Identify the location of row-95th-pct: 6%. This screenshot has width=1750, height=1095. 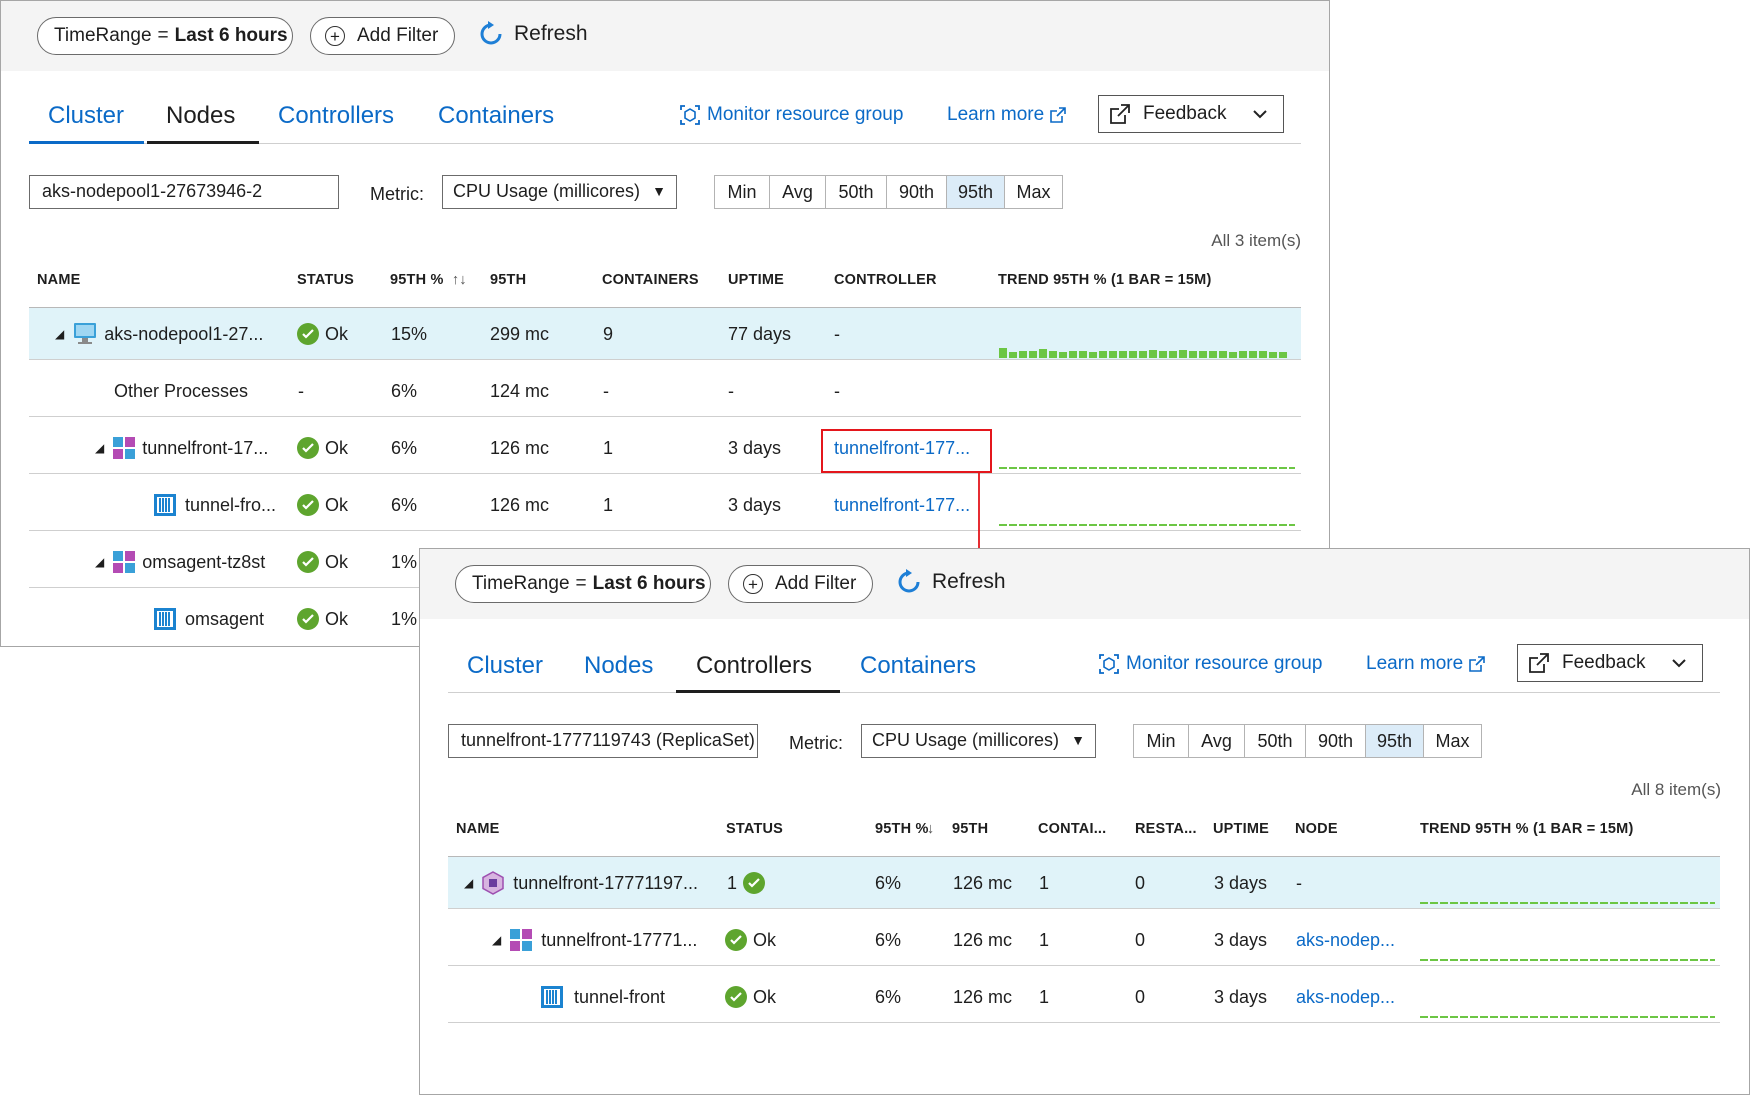
(404, 504).